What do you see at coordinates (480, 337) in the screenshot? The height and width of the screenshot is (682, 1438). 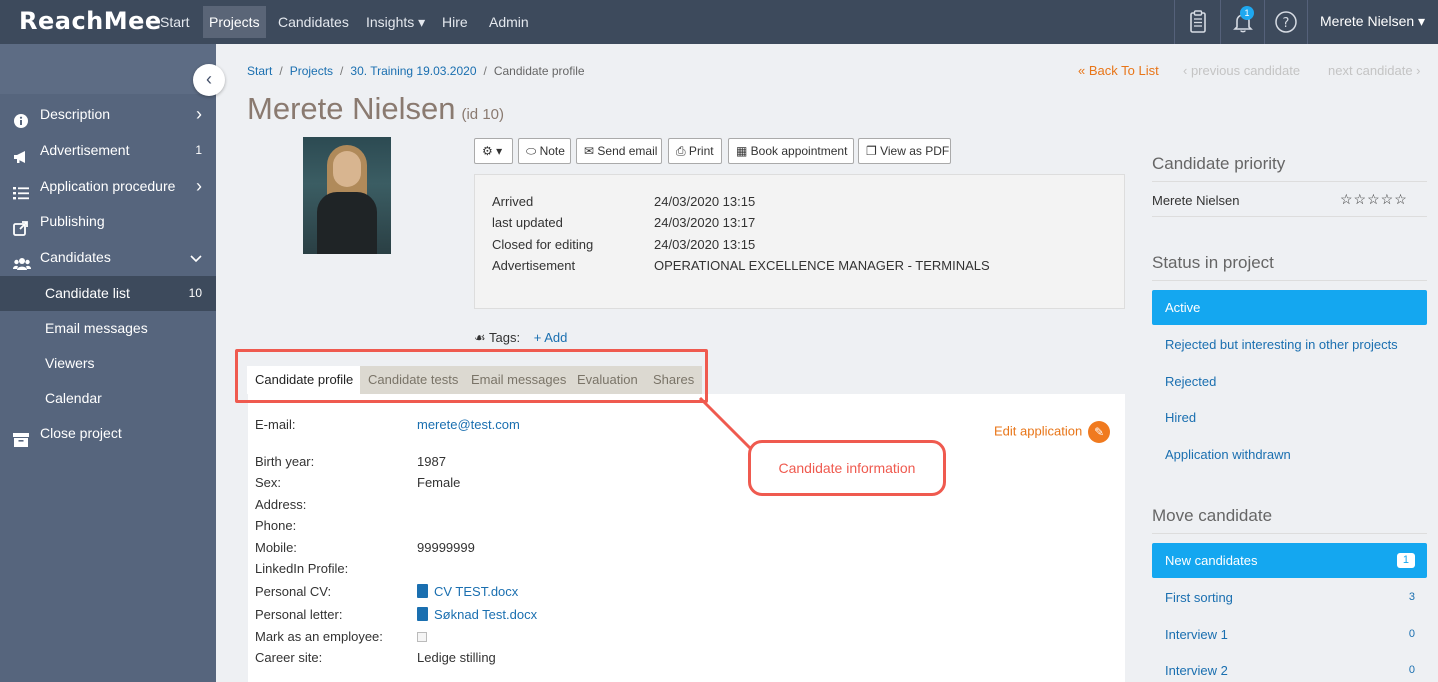 I see `tag-icon: ☙` at bounding box center [480, 337].